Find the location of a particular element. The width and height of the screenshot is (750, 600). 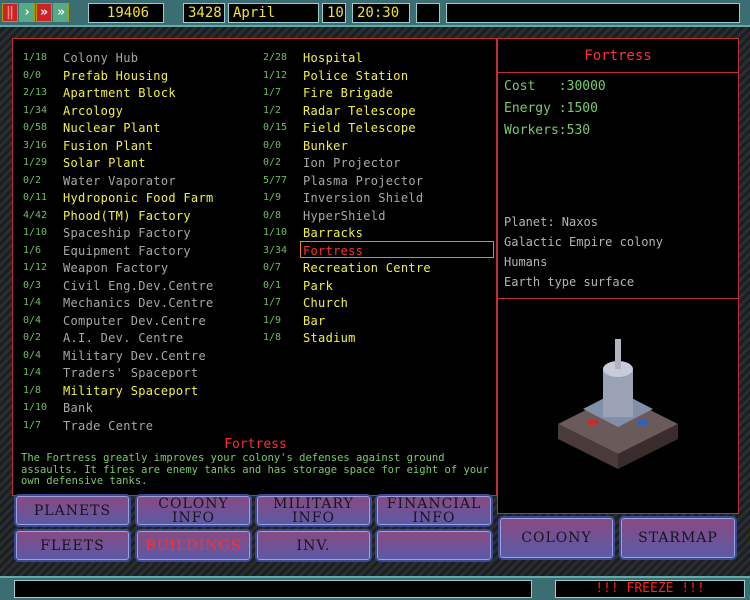

planets-button: PLANETS is located at coordinates (72, 510).